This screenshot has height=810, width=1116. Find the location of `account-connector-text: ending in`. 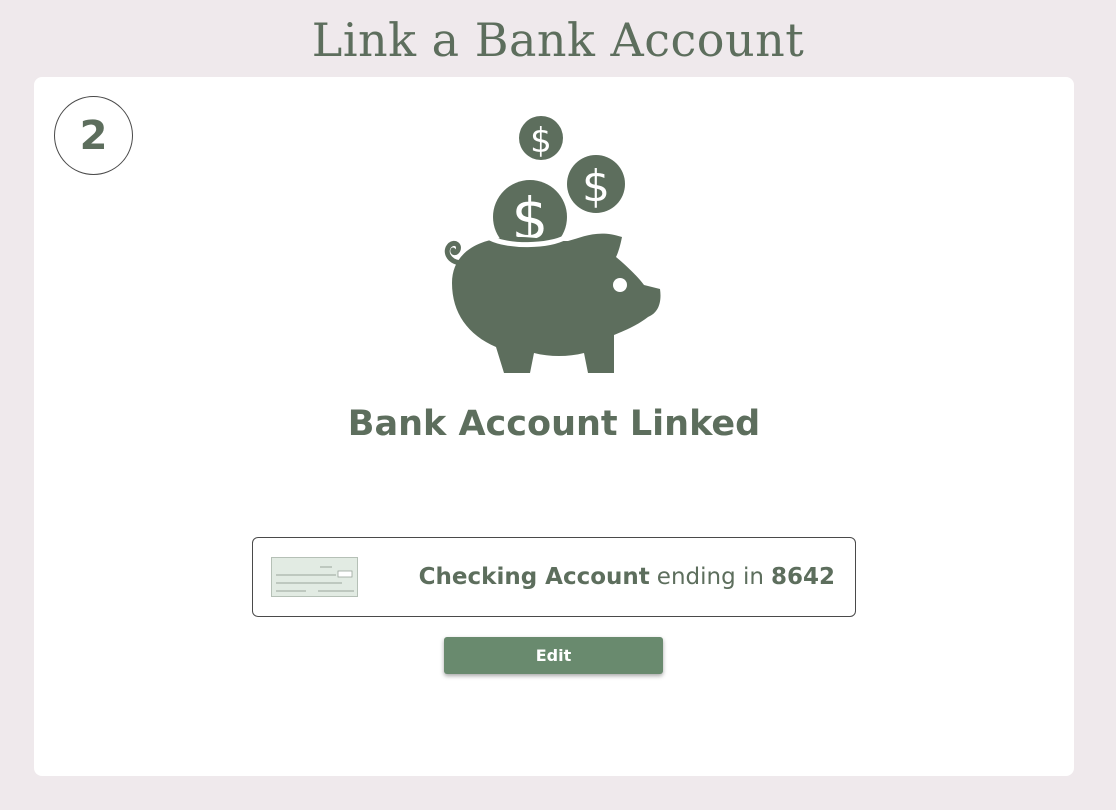

account-connector-text: ending in is located at coordinates (710, 577).